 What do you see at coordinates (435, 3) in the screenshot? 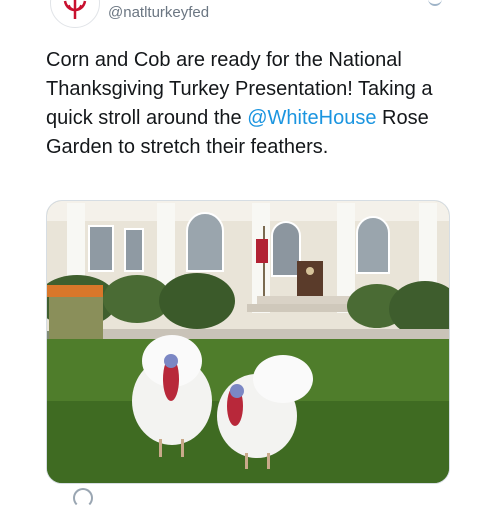
I see `caret-icon` at bounding box center [435, 3].